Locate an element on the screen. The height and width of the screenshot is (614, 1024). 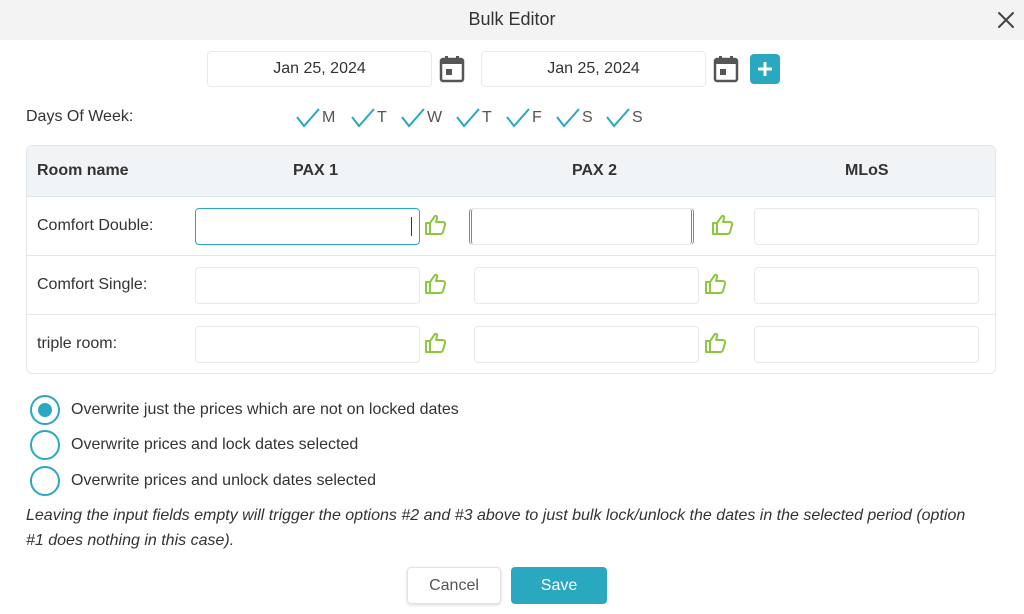
dialog-title: Bulk Editor is located at coordinates (512, 19).